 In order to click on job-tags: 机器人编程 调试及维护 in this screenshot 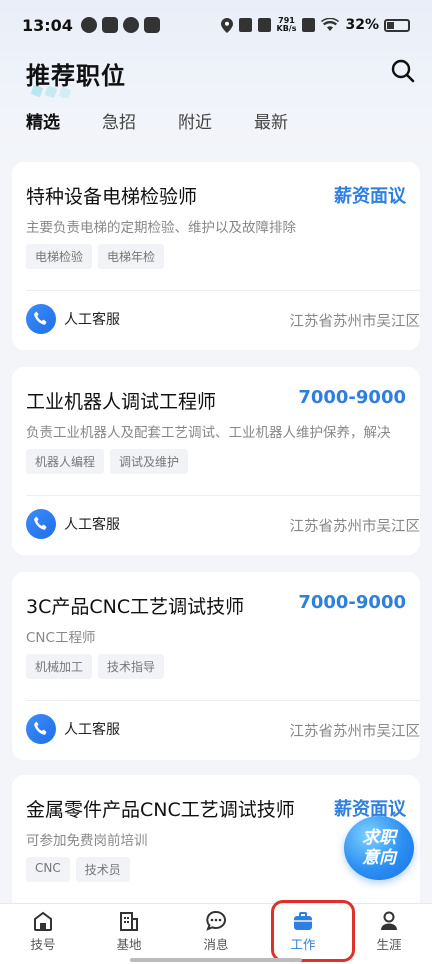, I will do `click(107, 461)`.